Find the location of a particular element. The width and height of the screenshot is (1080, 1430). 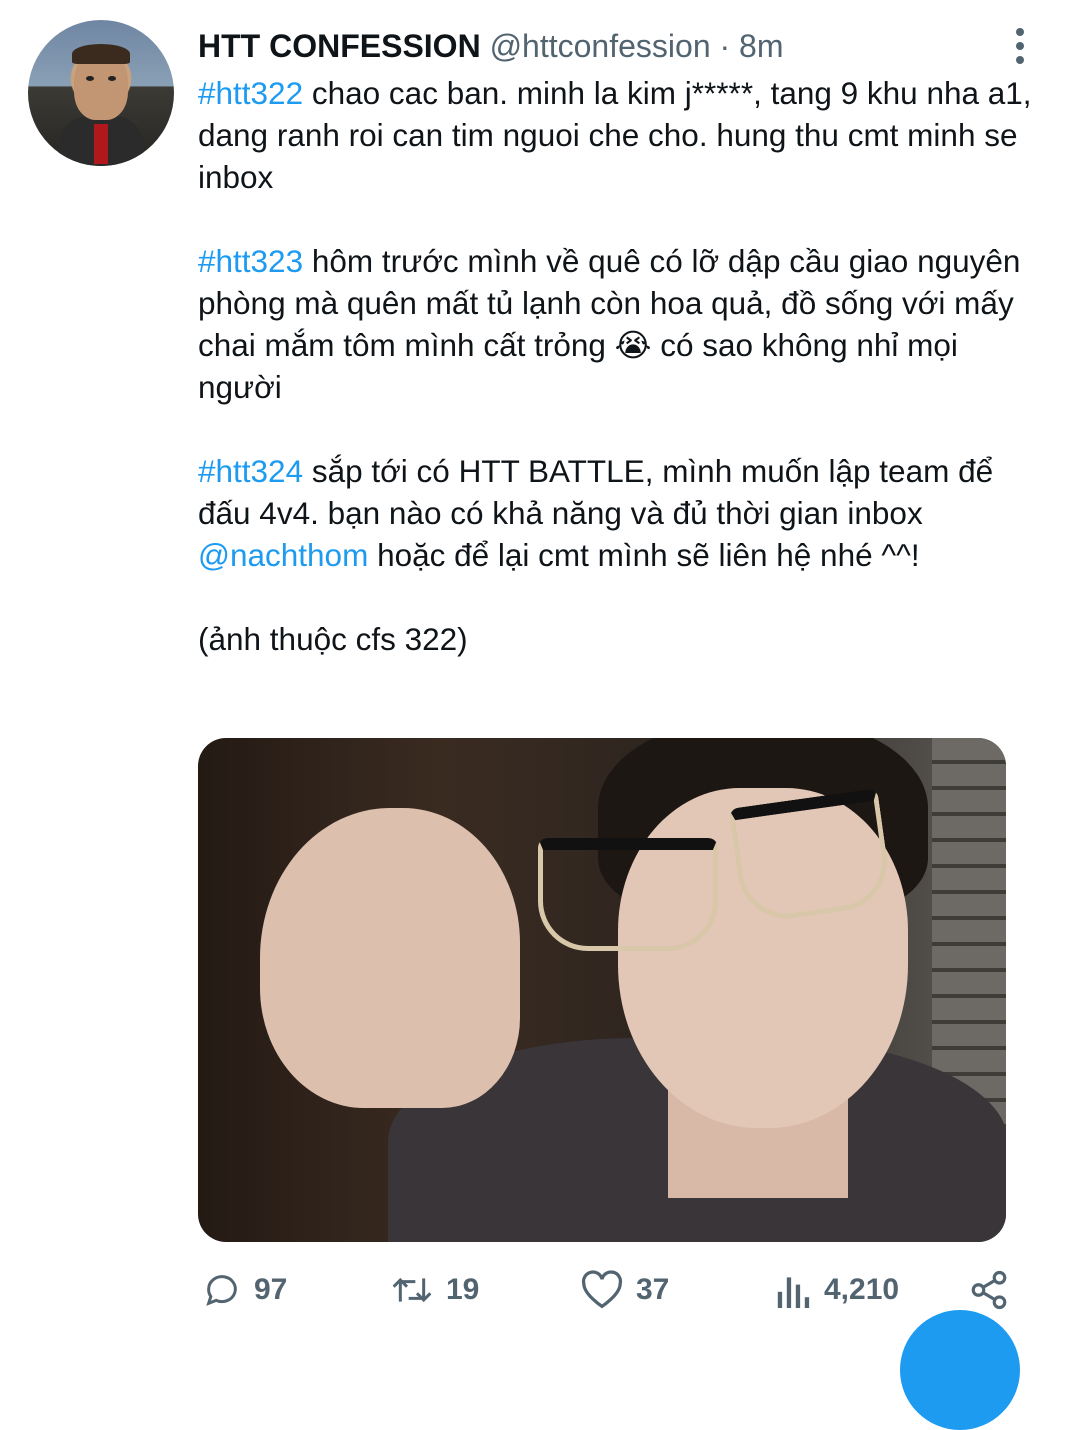

retweet-icon is located at coordinates (412, 1290).